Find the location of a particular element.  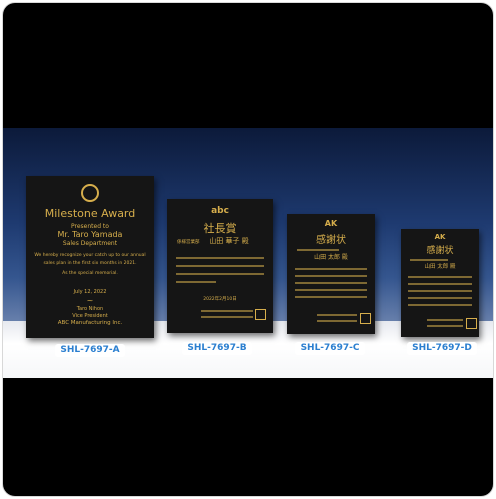

plaque-a-signer-title: Vice President is located at coordinates (90, 316).